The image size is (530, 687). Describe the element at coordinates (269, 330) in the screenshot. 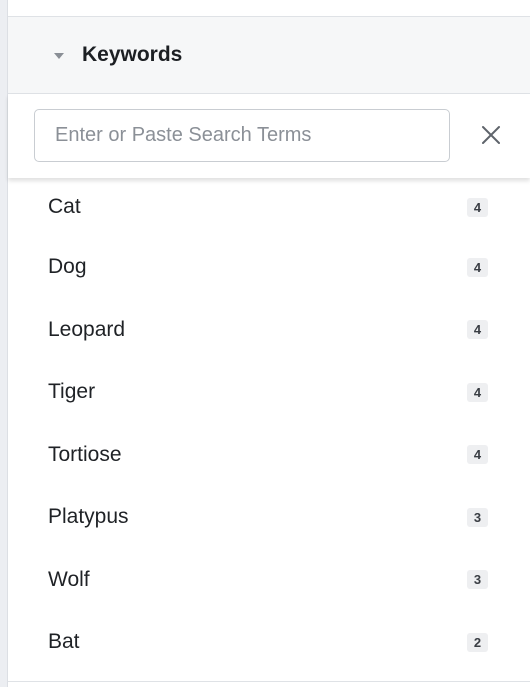

I see `keyword-item: Leopard 4` at that location.